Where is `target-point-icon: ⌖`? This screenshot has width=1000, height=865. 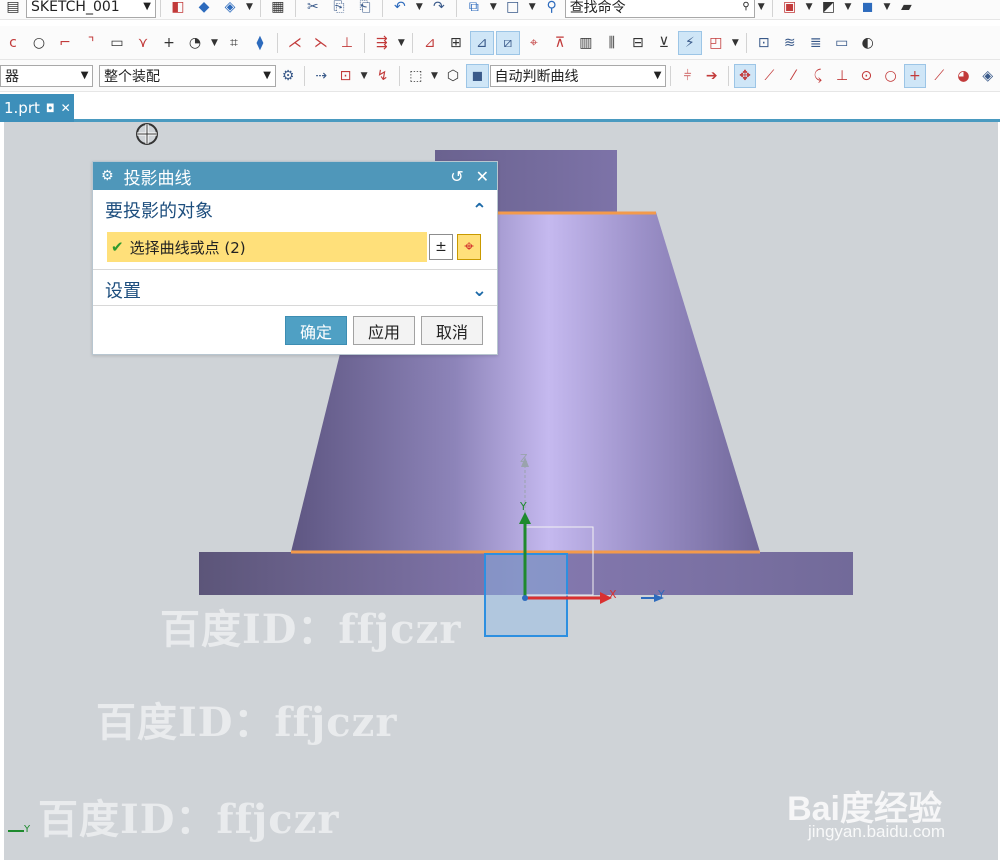 target-point-icon: ⌖ is located at coordinates (469, 247).